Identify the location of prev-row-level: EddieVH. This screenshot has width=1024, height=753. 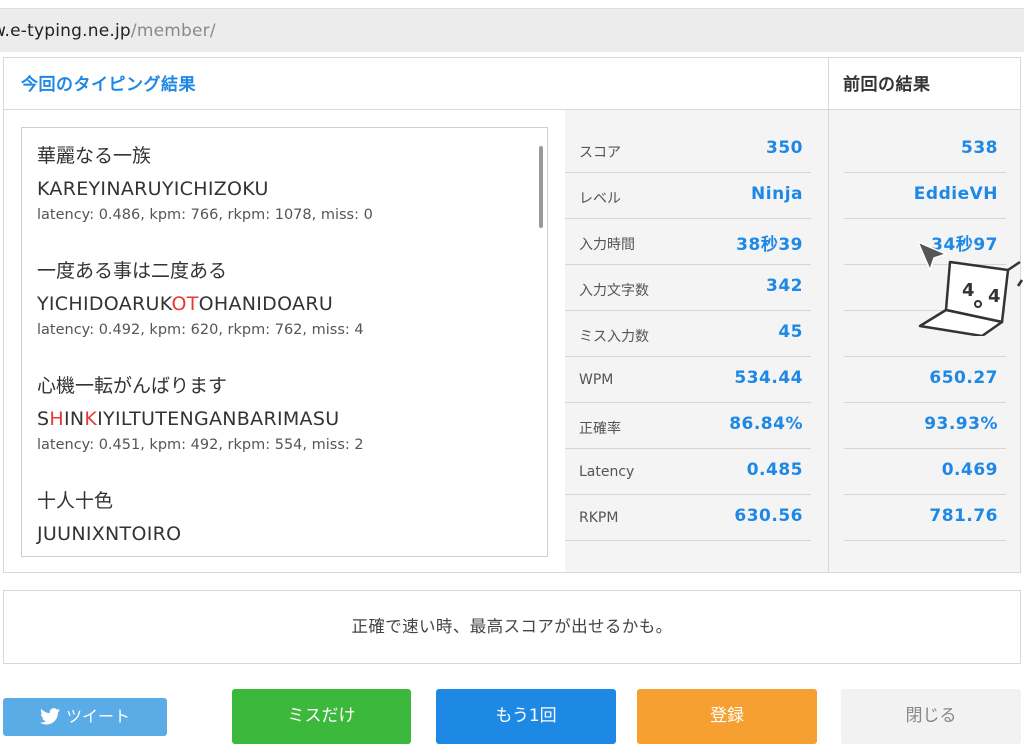
(925, 196).